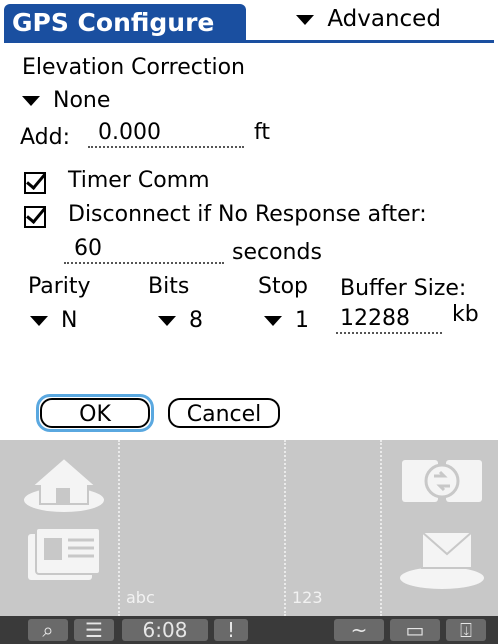  What do you see at coordinates (139, 180) in the screenshot?
I see `timer-comm-label: Timer Comm` at bounding box center [139, 180].